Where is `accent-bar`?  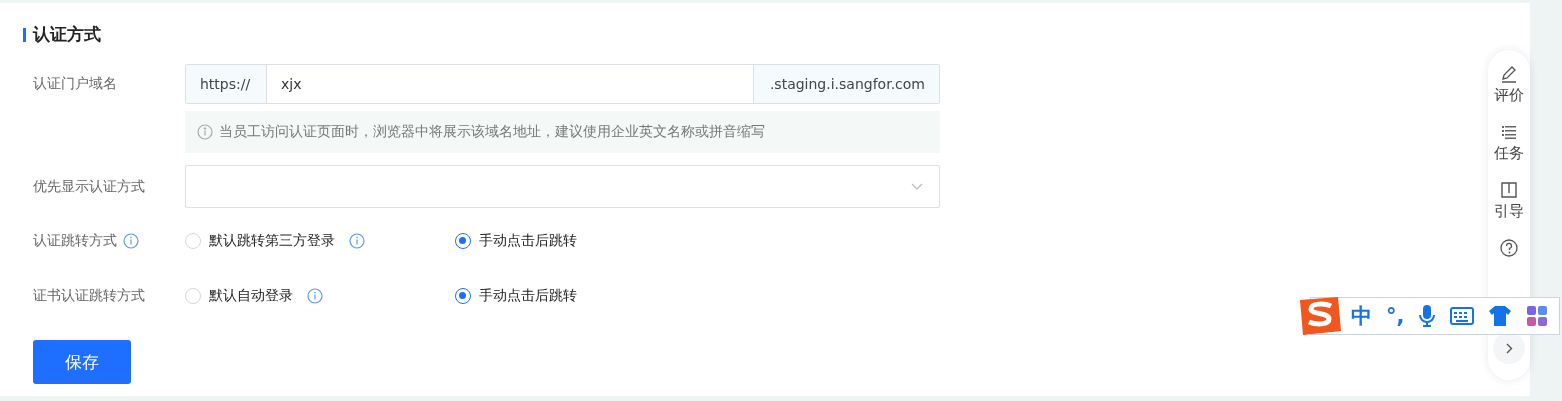 accent-bar is located at coordinates (24, 34).